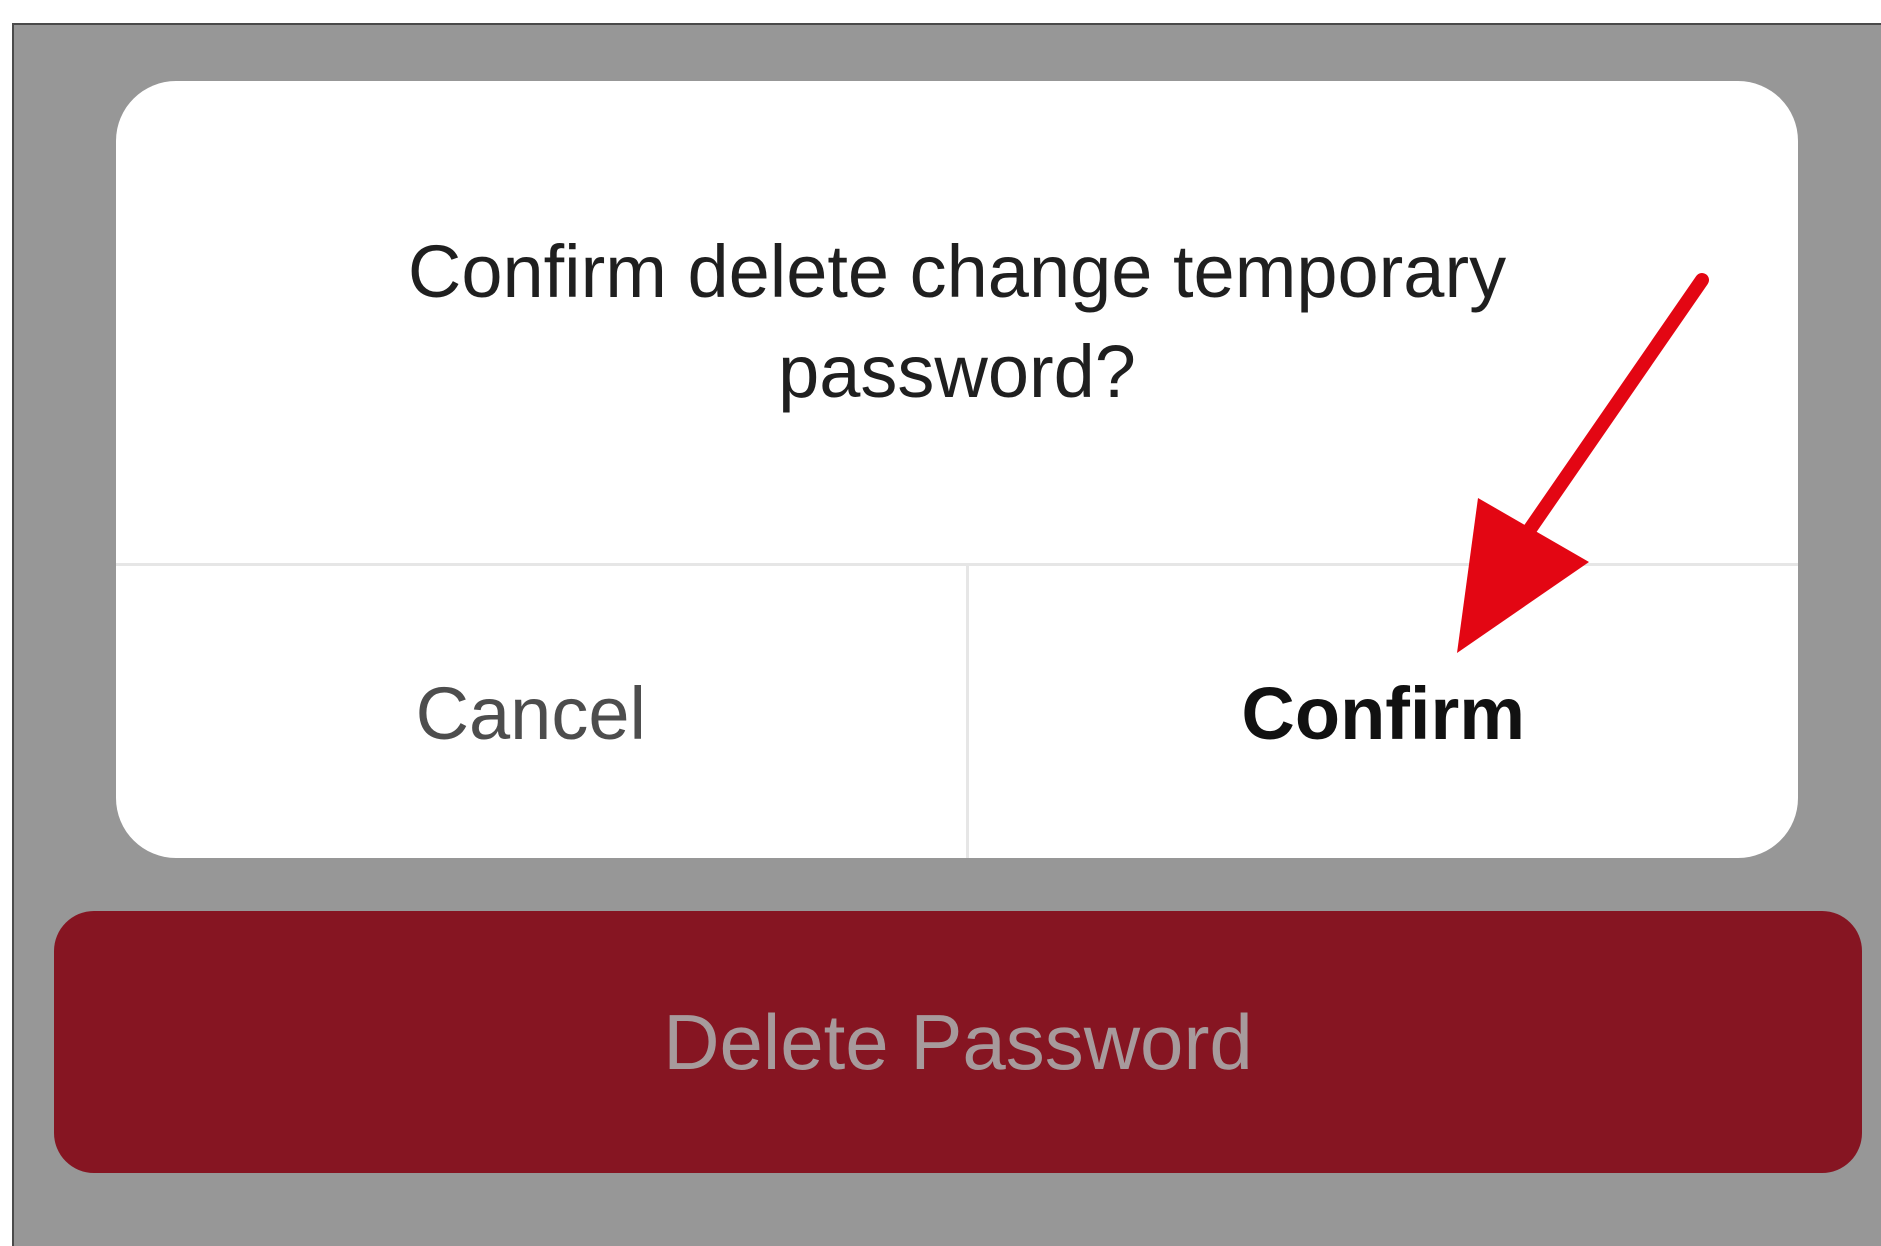 The image size is (1881, 1246). What do you see at coordinates (542, 712) in the screenshot?
I see `cancel-button: Cancel` at bounding box center [542, 712].